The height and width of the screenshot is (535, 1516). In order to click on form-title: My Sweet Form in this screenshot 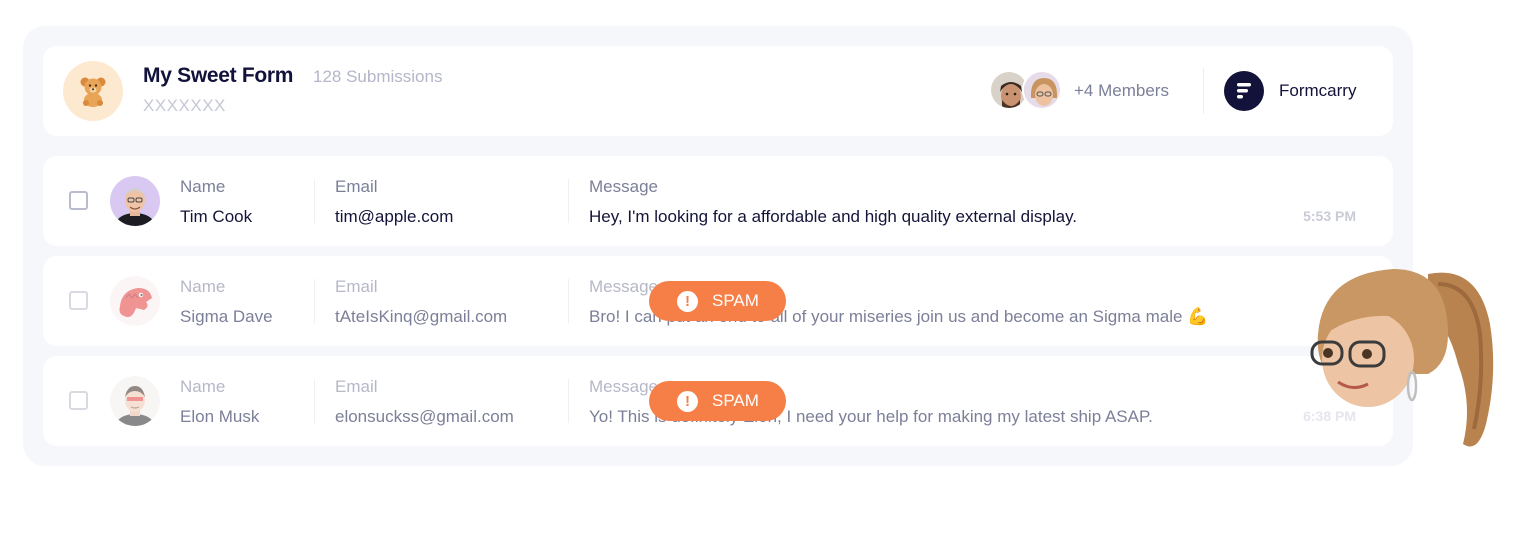, I will do `click(218, 75)`.